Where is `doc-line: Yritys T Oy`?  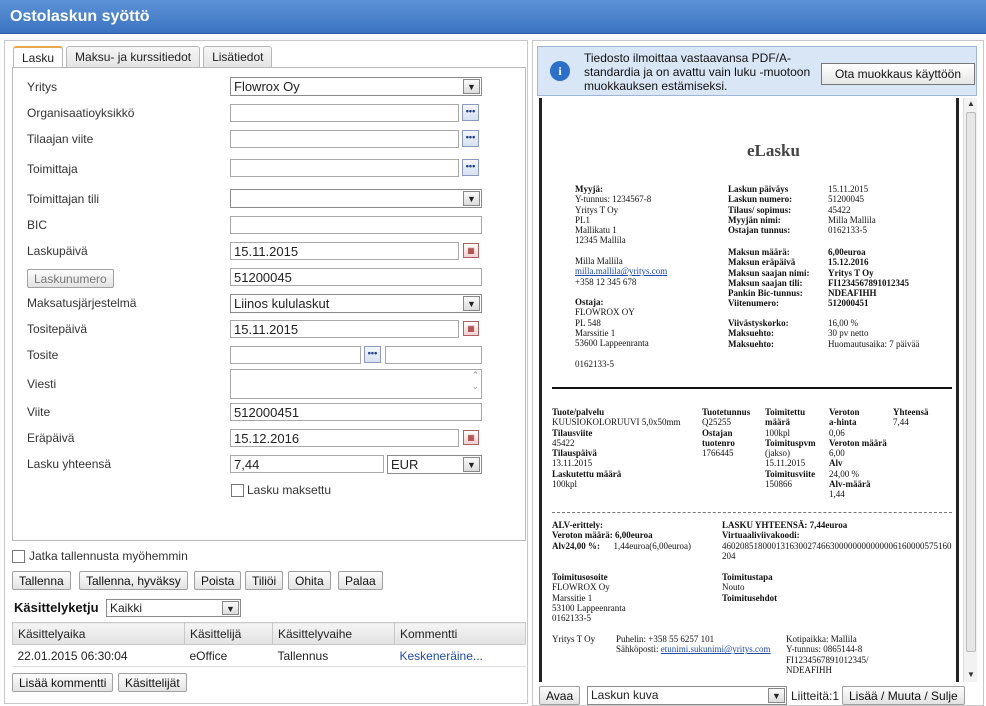
doc-line: Yritys T Oy is located at coordinates (597, 209).